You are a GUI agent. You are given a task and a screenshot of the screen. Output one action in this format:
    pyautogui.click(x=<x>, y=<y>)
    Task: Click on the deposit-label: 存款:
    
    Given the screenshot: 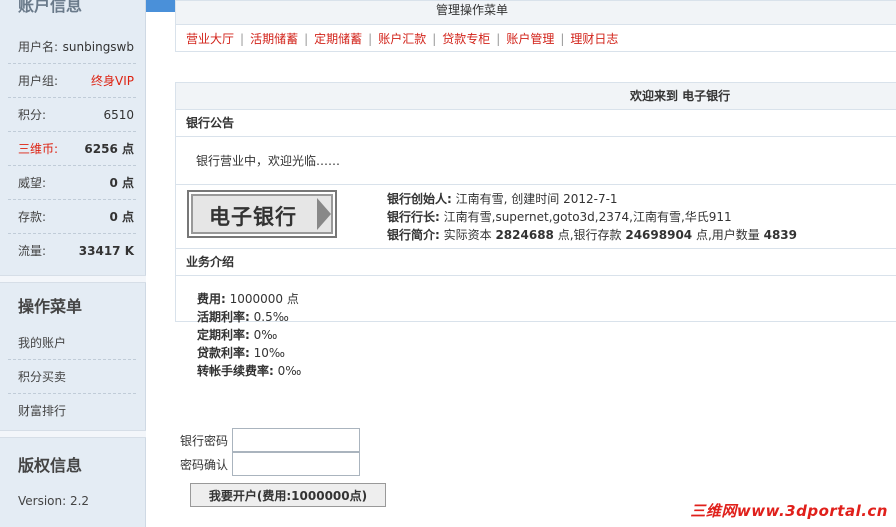 What is the action you would take?
    pyautogui.click(x=32, y=217)
    